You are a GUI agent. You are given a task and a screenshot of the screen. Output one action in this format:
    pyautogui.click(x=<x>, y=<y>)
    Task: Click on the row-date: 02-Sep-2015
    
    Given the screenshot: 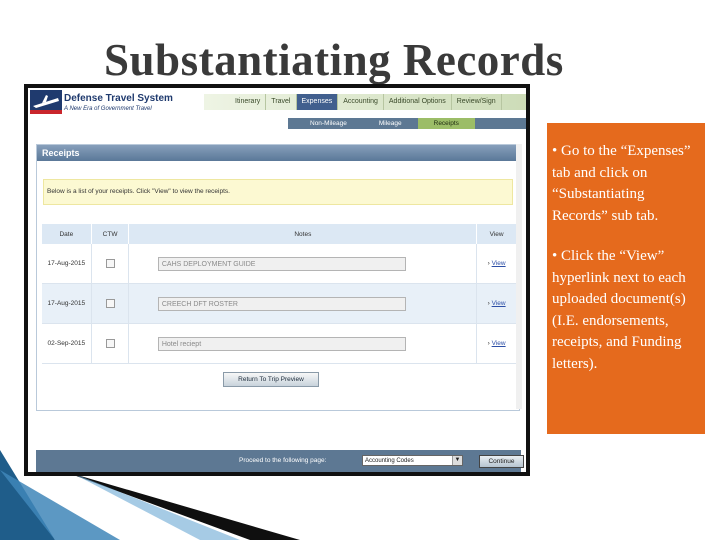 What is the action you would take?
    pyautogui.click(x=67, y=343)
    